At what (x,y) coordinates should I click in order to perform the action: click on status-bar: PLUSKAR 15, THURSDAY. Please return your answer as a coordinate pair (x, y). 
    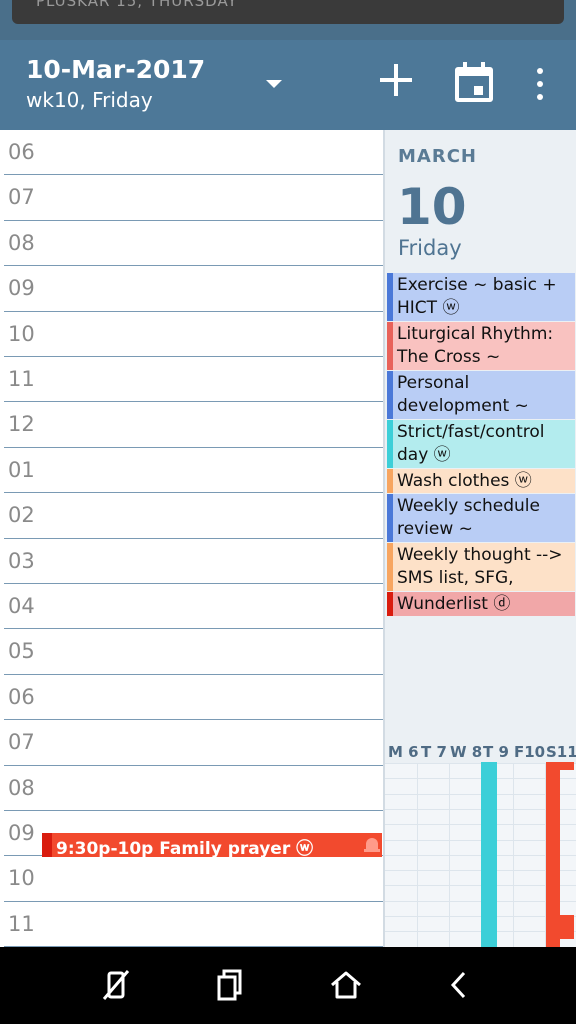
    Looking at the image, I should click on (288, 20).